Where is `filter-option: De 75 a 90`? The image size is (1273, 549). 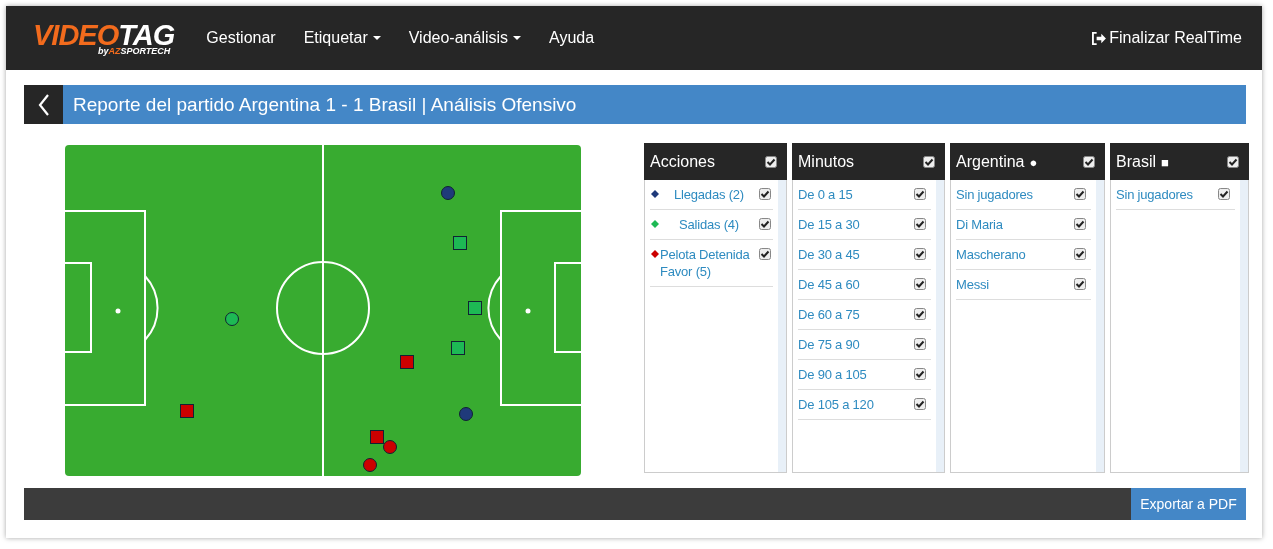
filter-option: De 75 a 90 is located at coordinates (855, 344).